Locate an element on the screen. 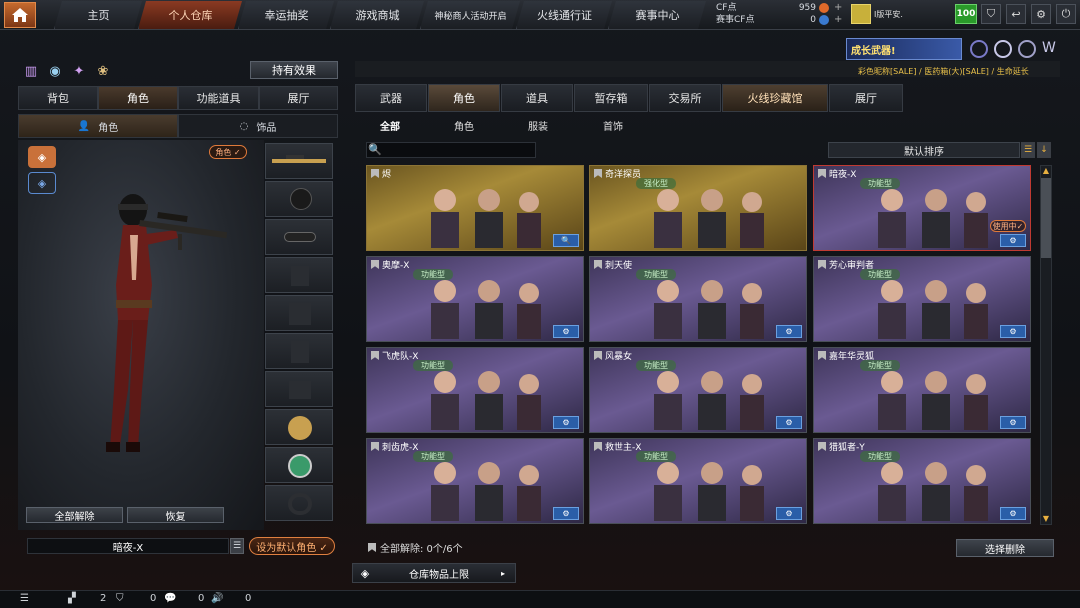 This screenshot has height=608, width=1080. nav-tab-events: 赛事中心 is located at coordinates (657, 15).